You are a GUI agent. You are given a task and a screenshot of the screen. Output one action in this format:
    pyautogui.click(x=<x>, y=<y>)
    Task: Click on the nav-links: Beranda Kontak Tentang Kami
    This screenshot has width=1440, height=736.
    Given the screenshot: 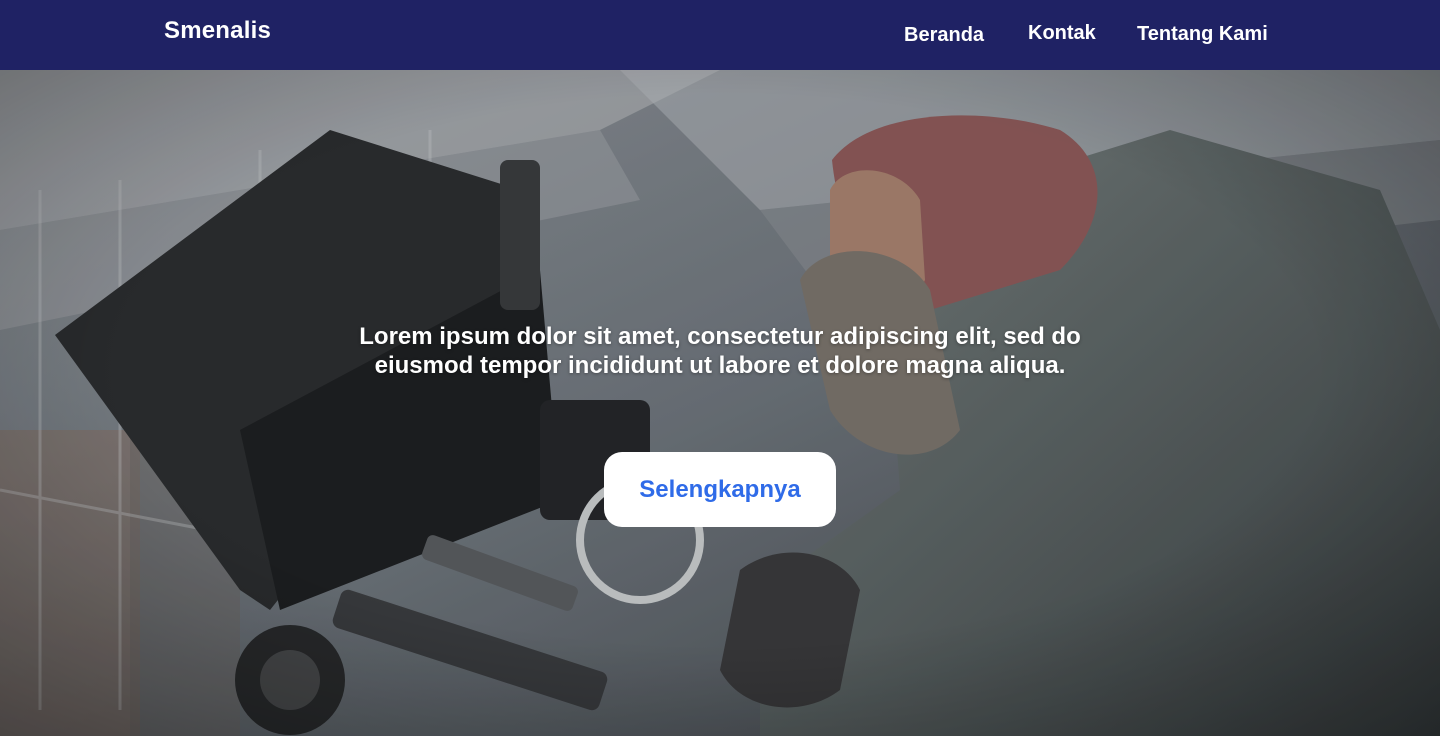 What is the action you would take?
    pyautogui.click(x=720, y=35)
    